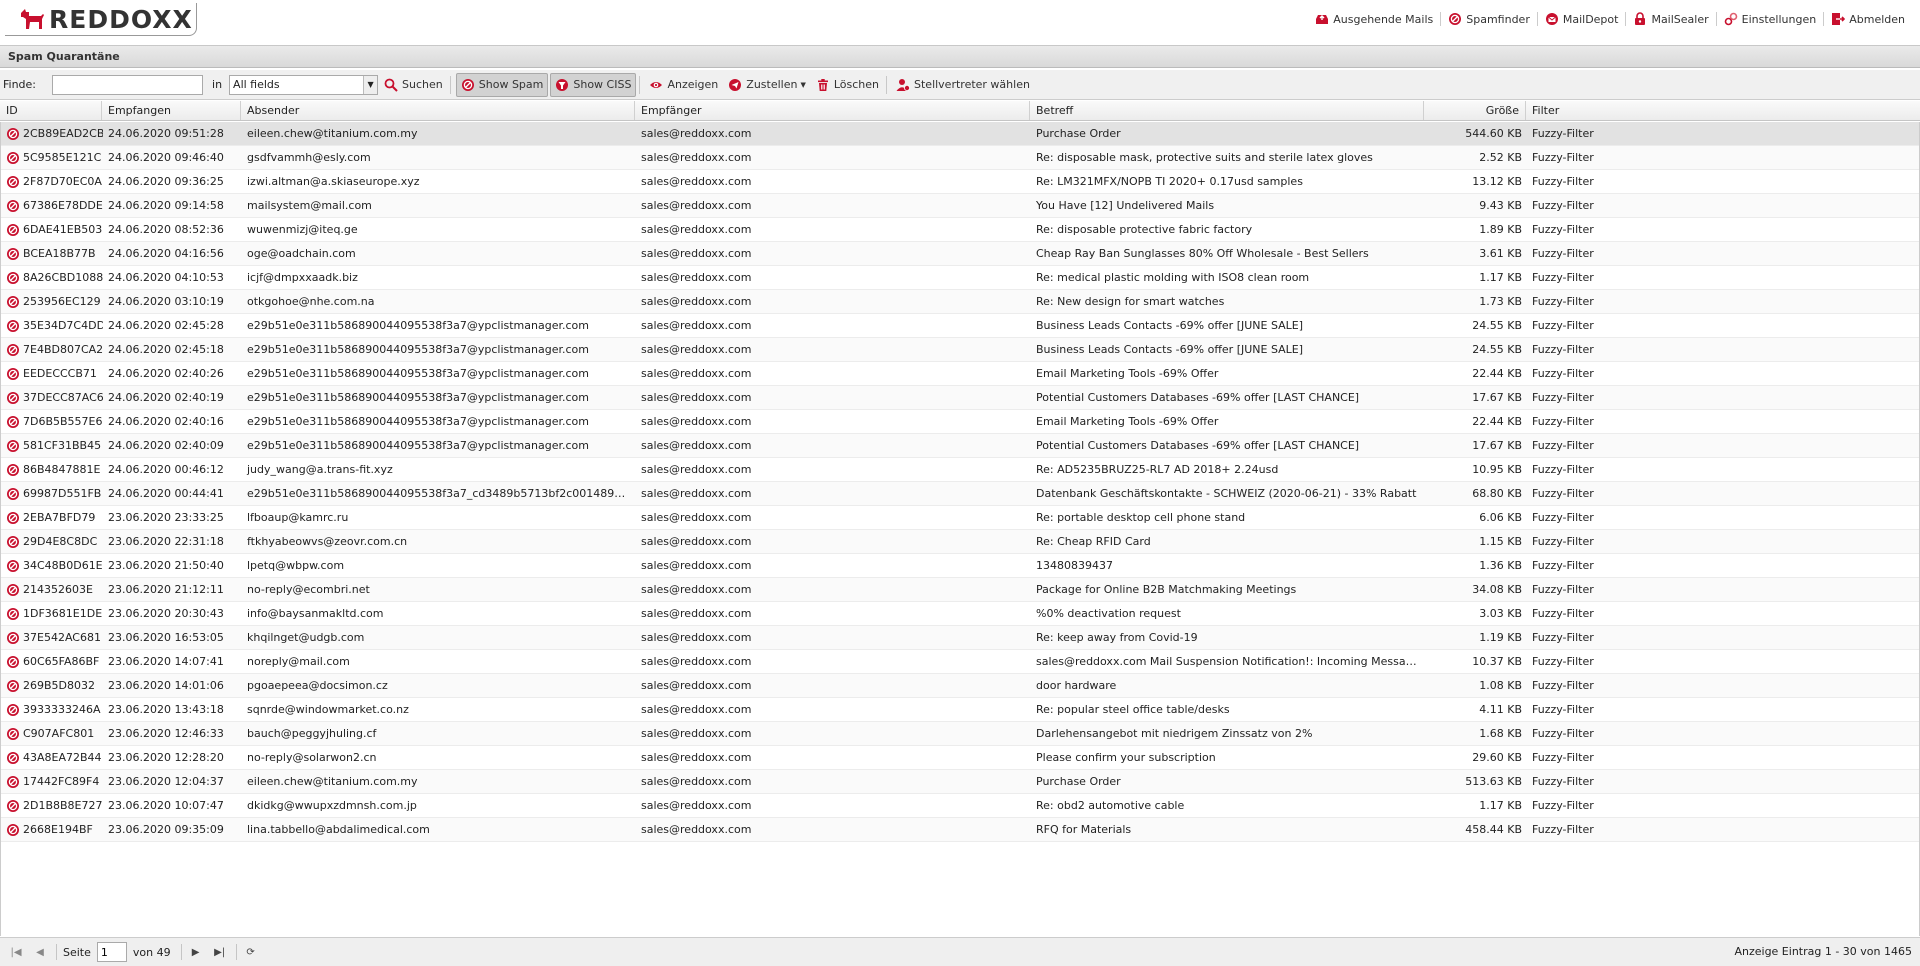 The width and height of the screenshot is (1920, 966). Describe the element at coordinates (77, 952) in the screenshot. I see `page-label: Seite` at that location.